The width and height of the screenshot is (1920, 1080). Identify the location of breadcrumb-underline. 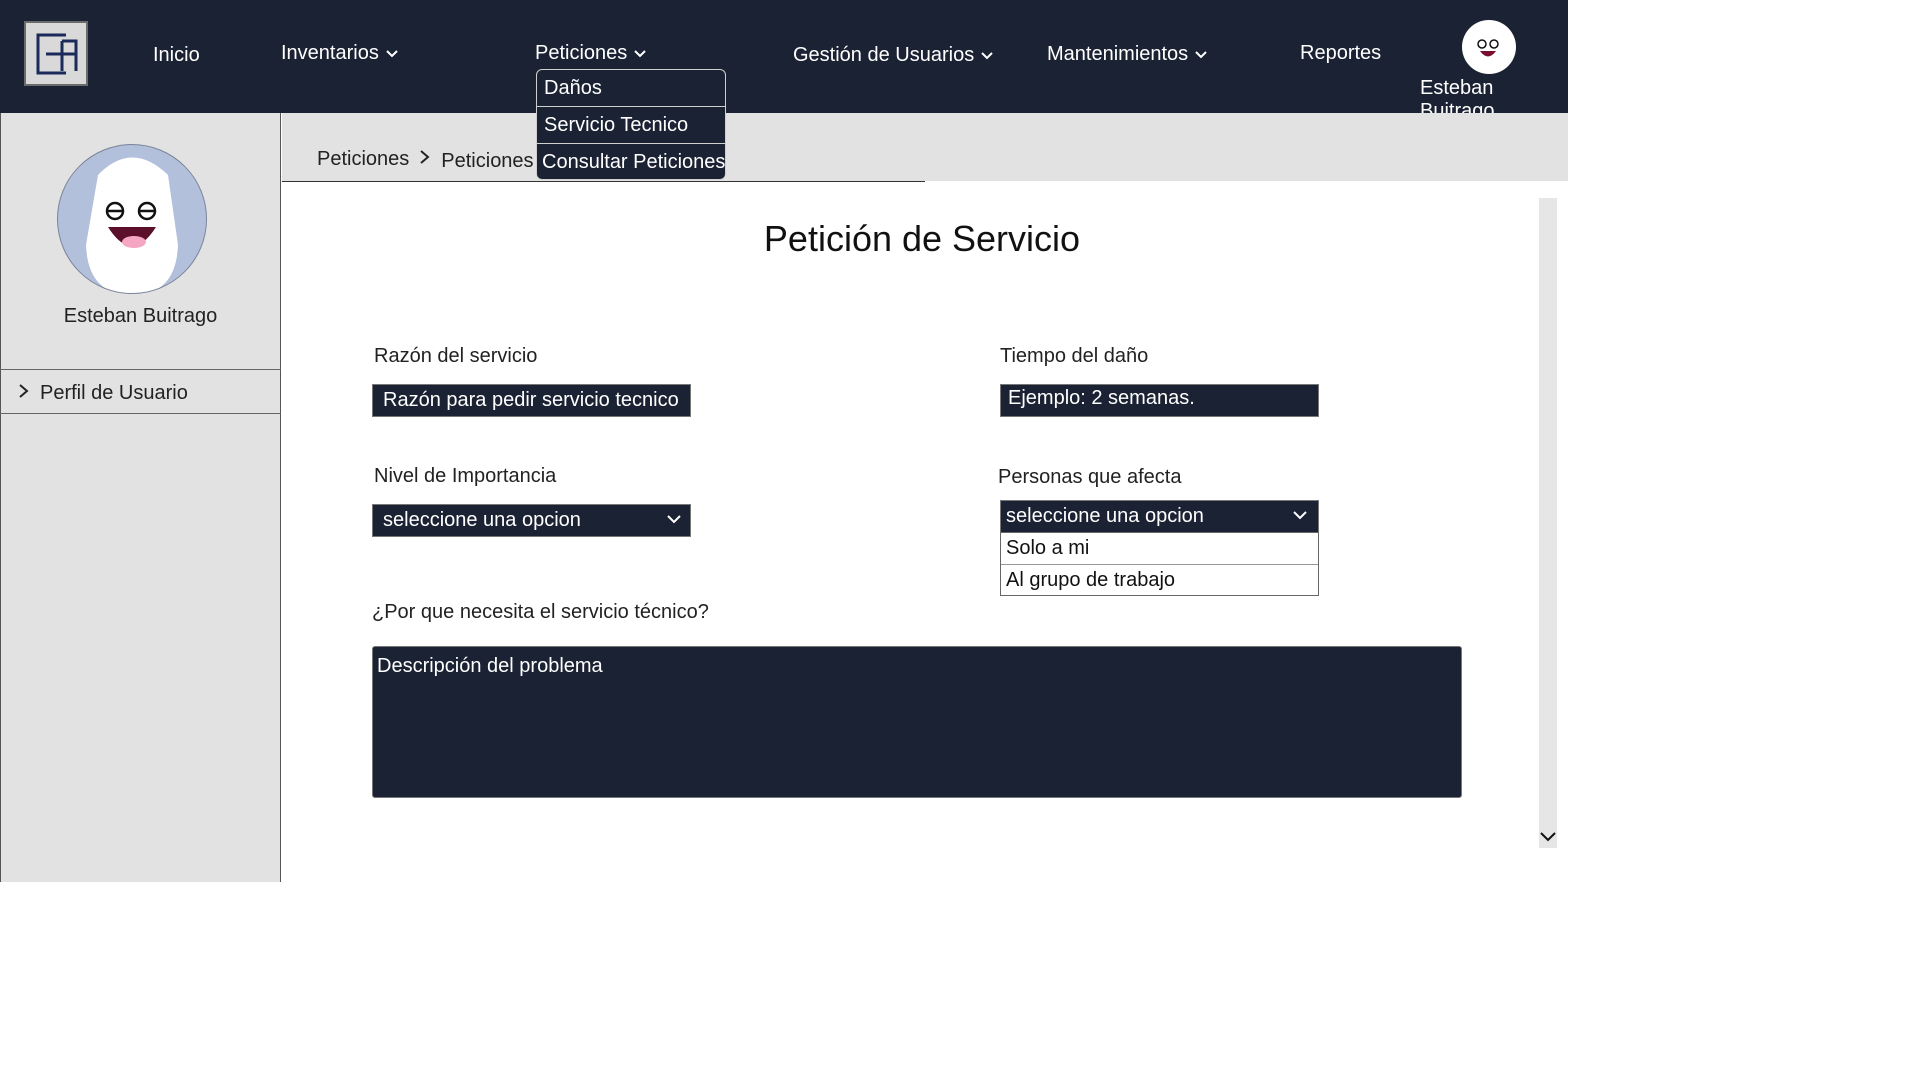
(603, 181).